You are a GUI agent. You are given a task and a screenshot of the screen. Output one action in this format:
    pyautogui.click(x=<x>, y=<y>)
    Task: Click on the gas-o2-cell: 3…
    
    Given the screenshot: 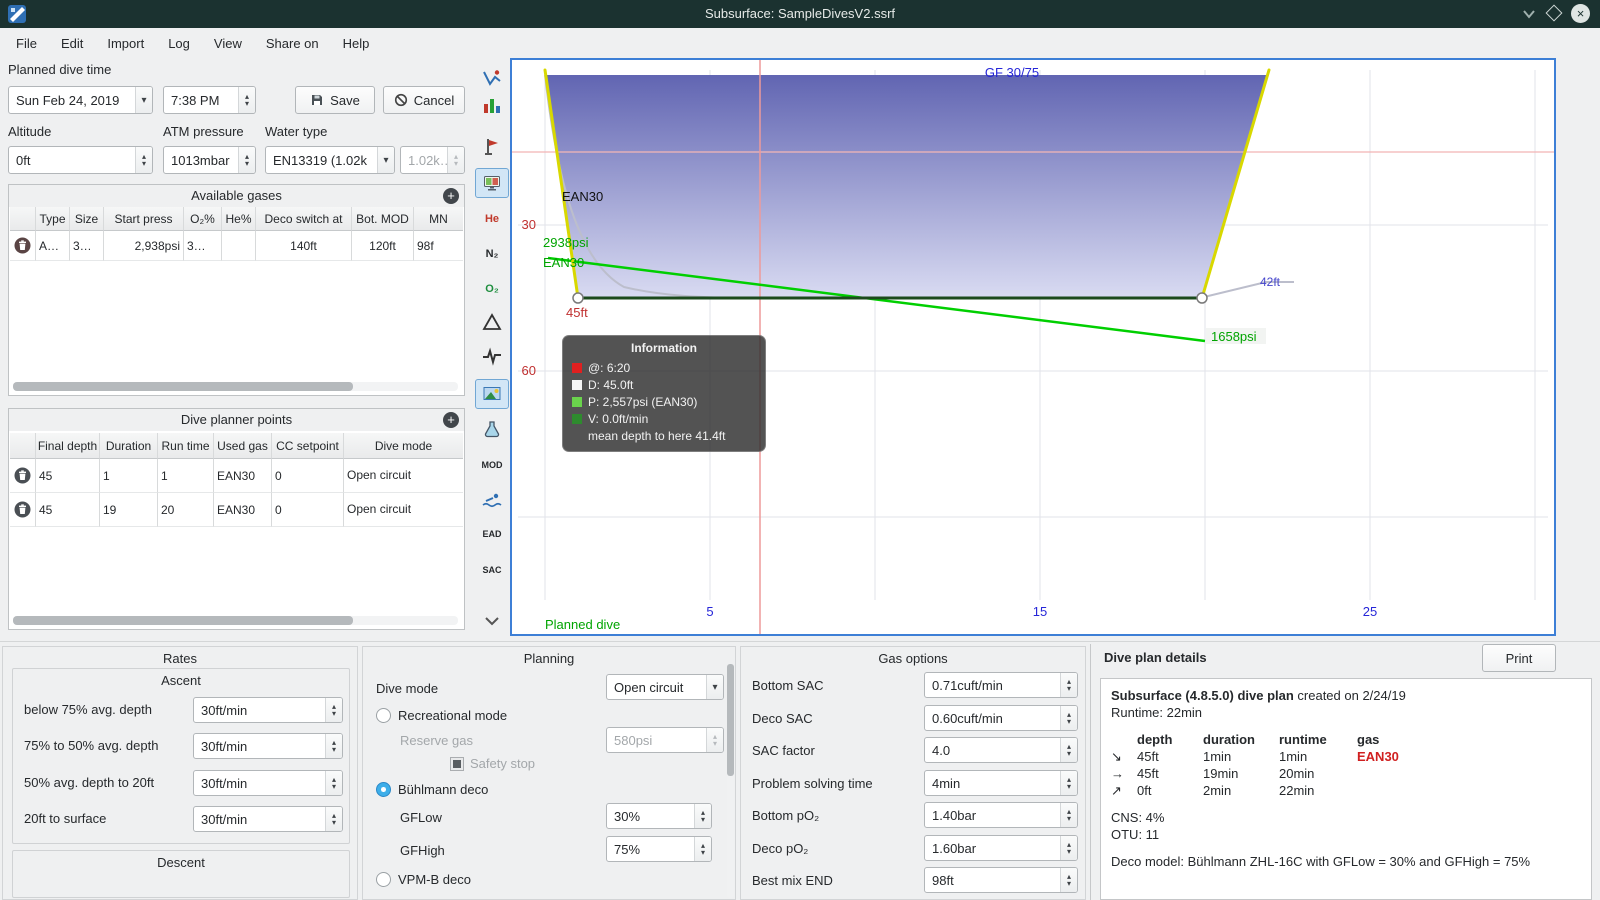 What is the action you would take?
    pyautogui.click(x=203, y=246)
    